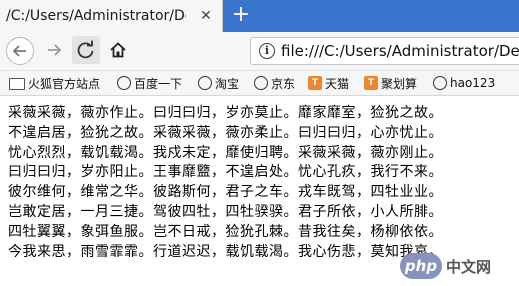 The width and height of the screenshot is (519, 286). Describe the element at coordinates (283, 83) in the screenshot. I see `bookmark-label: 京东` at that location.